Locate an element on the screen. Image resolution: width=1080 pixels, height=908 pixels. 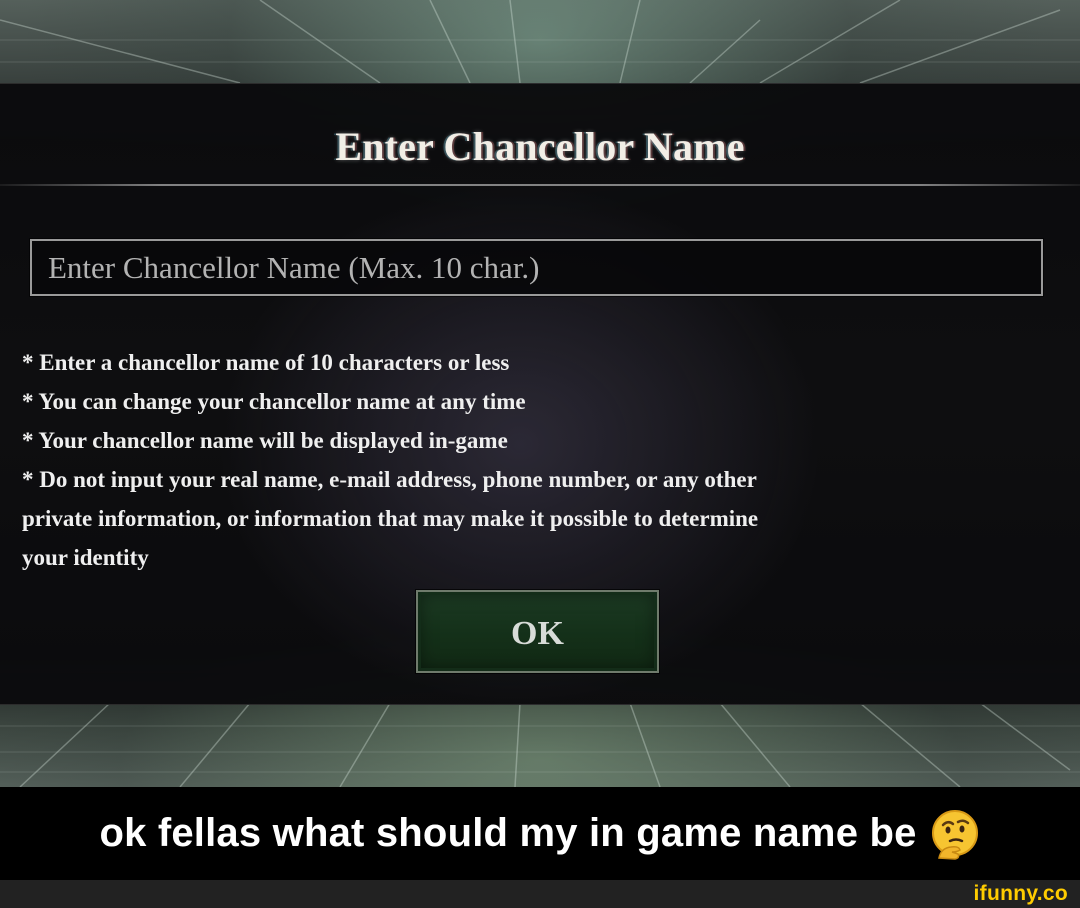
chancellor-name-input is located at coordinates (536, 267).